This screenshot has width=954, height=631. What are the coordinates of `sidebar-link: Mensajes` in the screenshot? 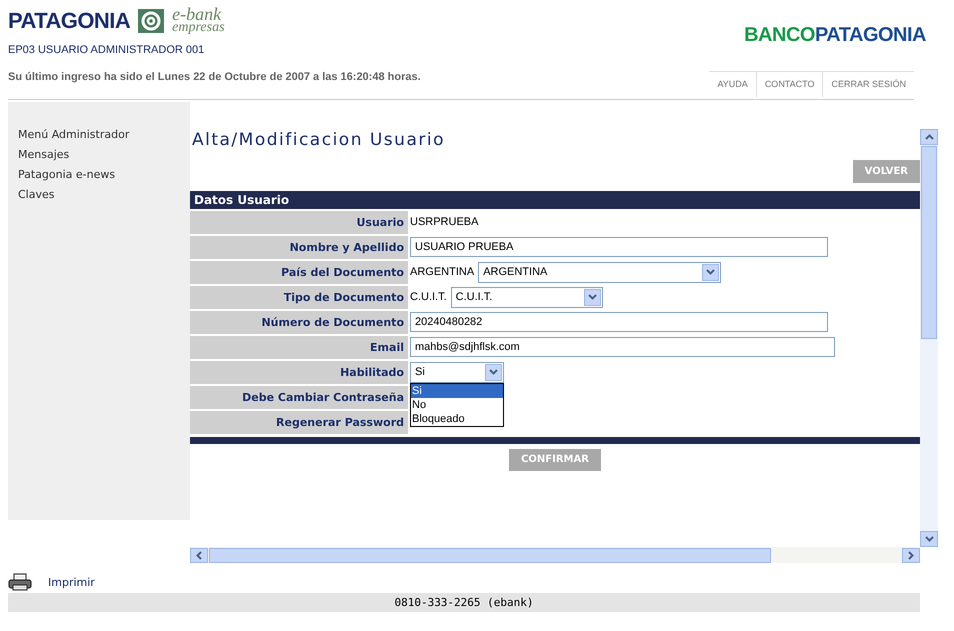 It's located at (104, 154).